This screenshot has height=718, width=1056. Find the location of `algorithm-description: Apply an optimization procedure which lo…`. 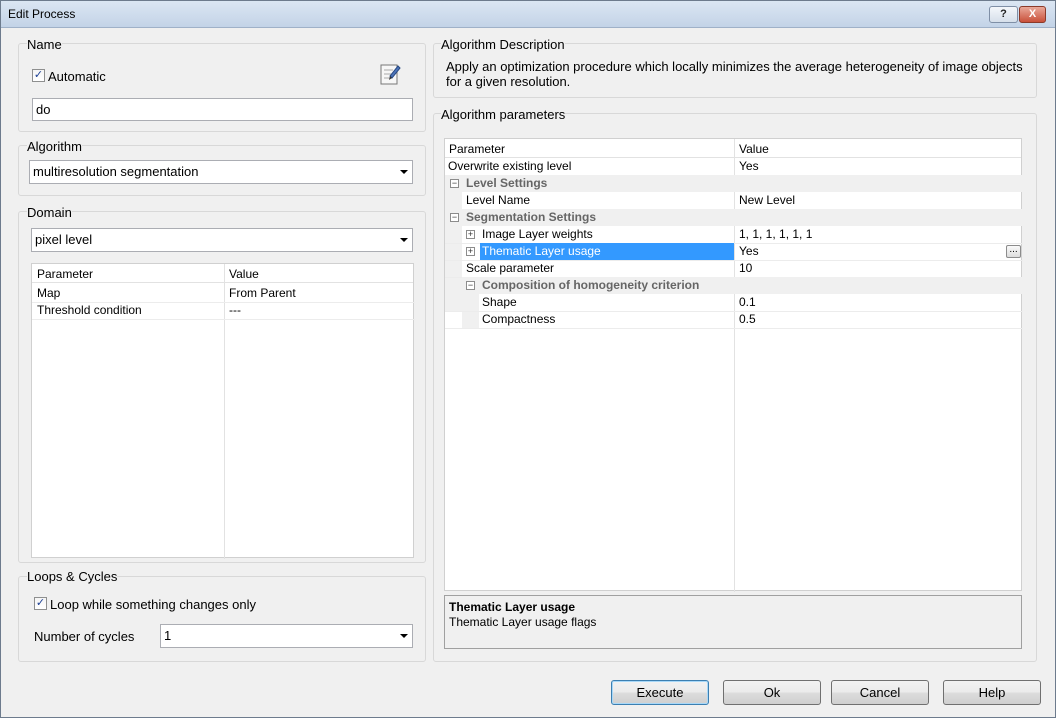

algorithm-description: Apply an optimization procedure which lo… is located at coordinates (734, 74).